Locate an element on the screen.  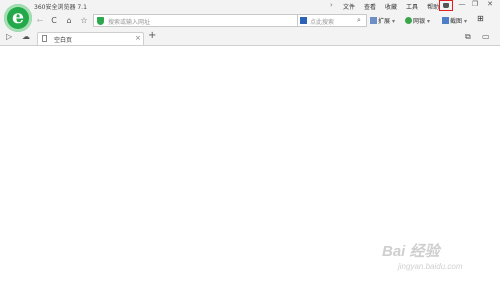
menu-bar: 文件 查看 收藏 工具 帮助 is located at coordinates (391, 6).